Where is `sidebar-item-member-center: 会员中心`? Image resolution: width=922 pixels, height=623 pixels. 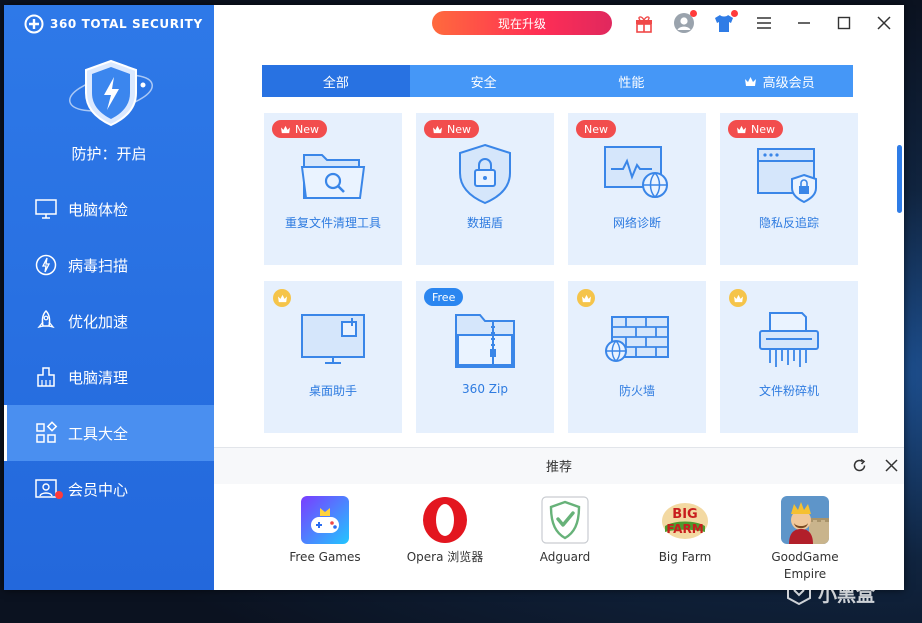 sidebar-item-member-center: 会员中心 is located at coordinates (109, 489).